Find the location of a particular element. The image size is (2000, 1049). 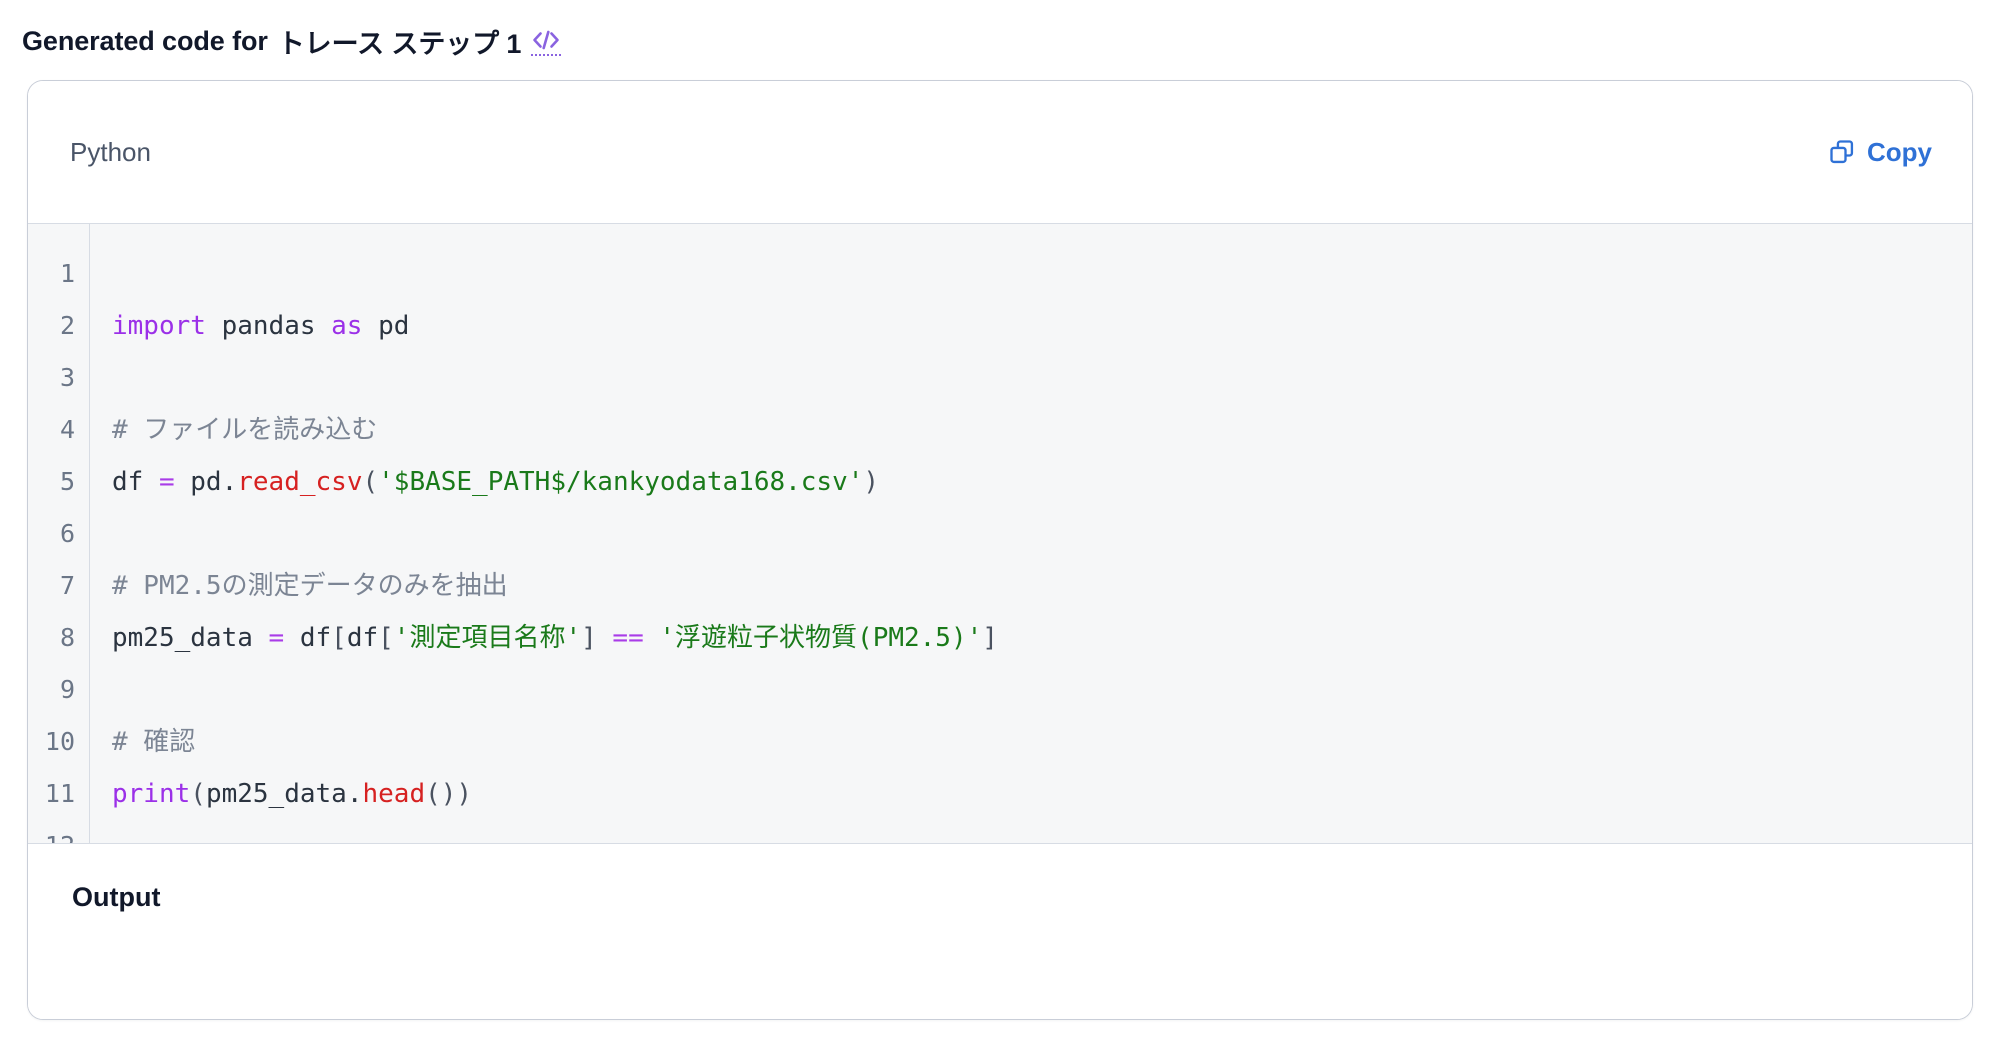

language-label: Python is located at coordinates (110, 151).